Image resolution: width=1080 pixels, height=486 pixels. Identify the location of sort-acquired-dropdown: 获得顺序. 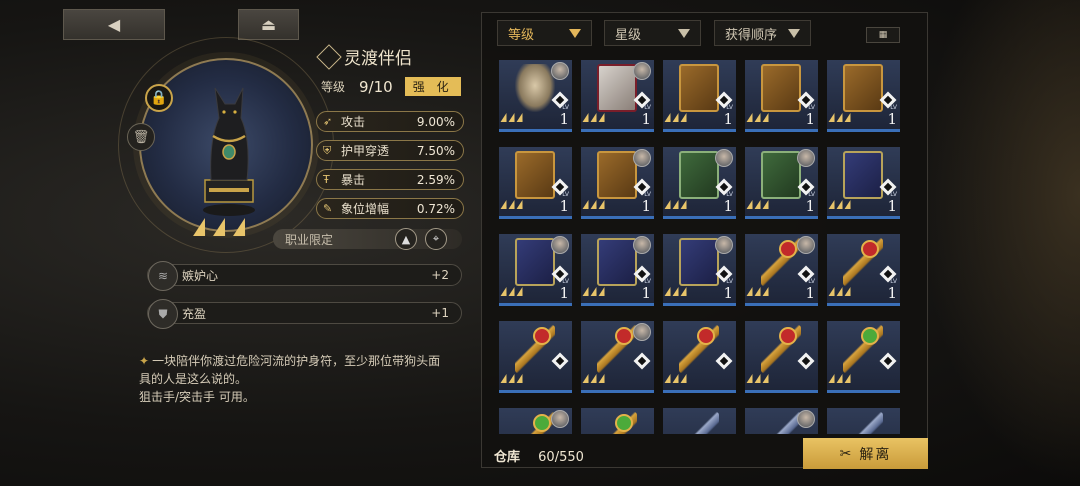
(762, 33).